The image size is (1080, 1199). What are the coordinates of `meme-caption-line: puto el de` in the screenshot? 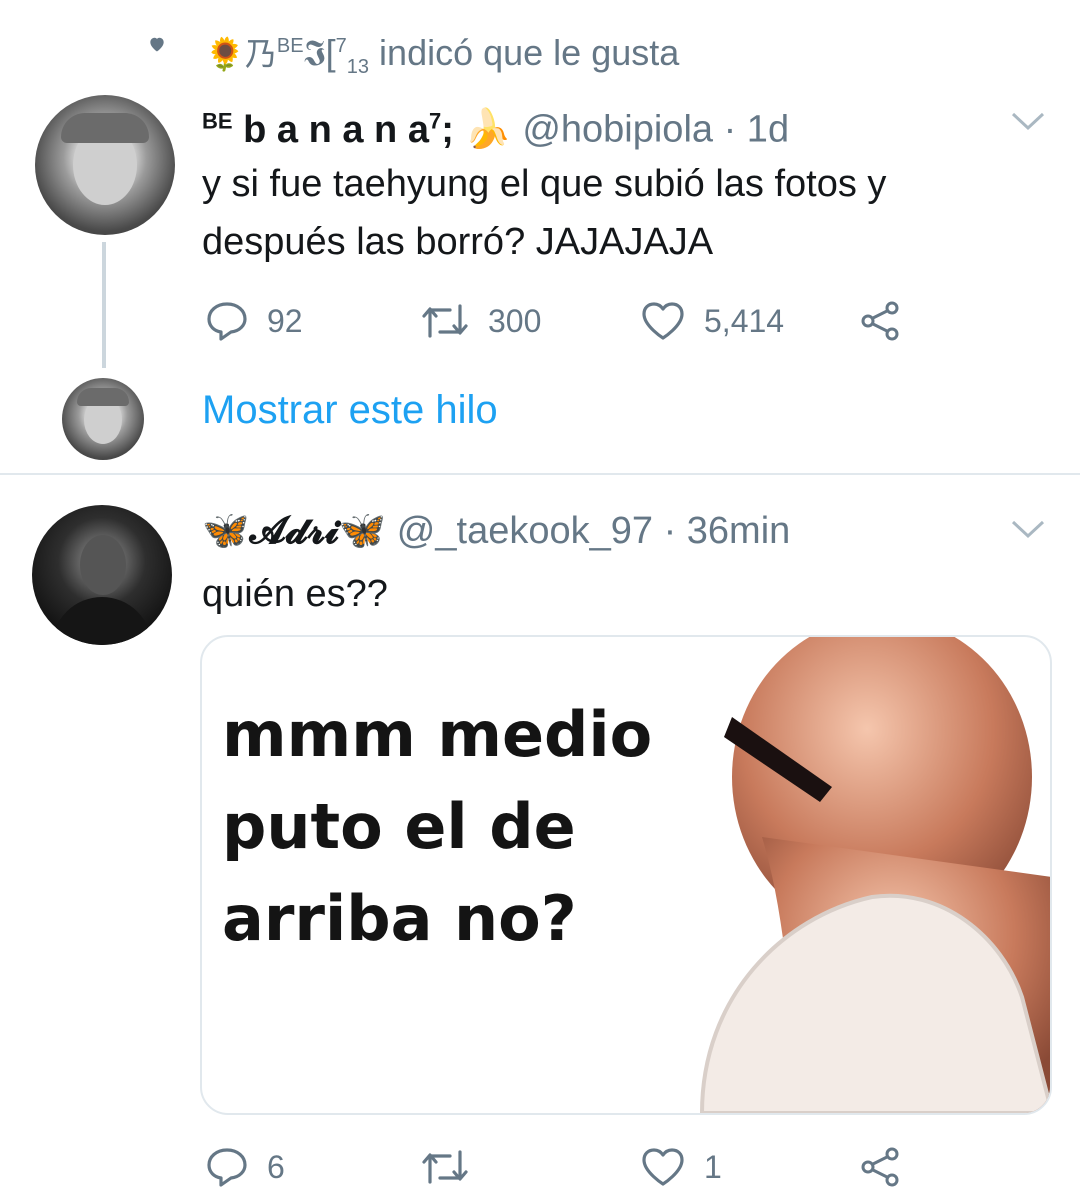 It's located at (399, 826).